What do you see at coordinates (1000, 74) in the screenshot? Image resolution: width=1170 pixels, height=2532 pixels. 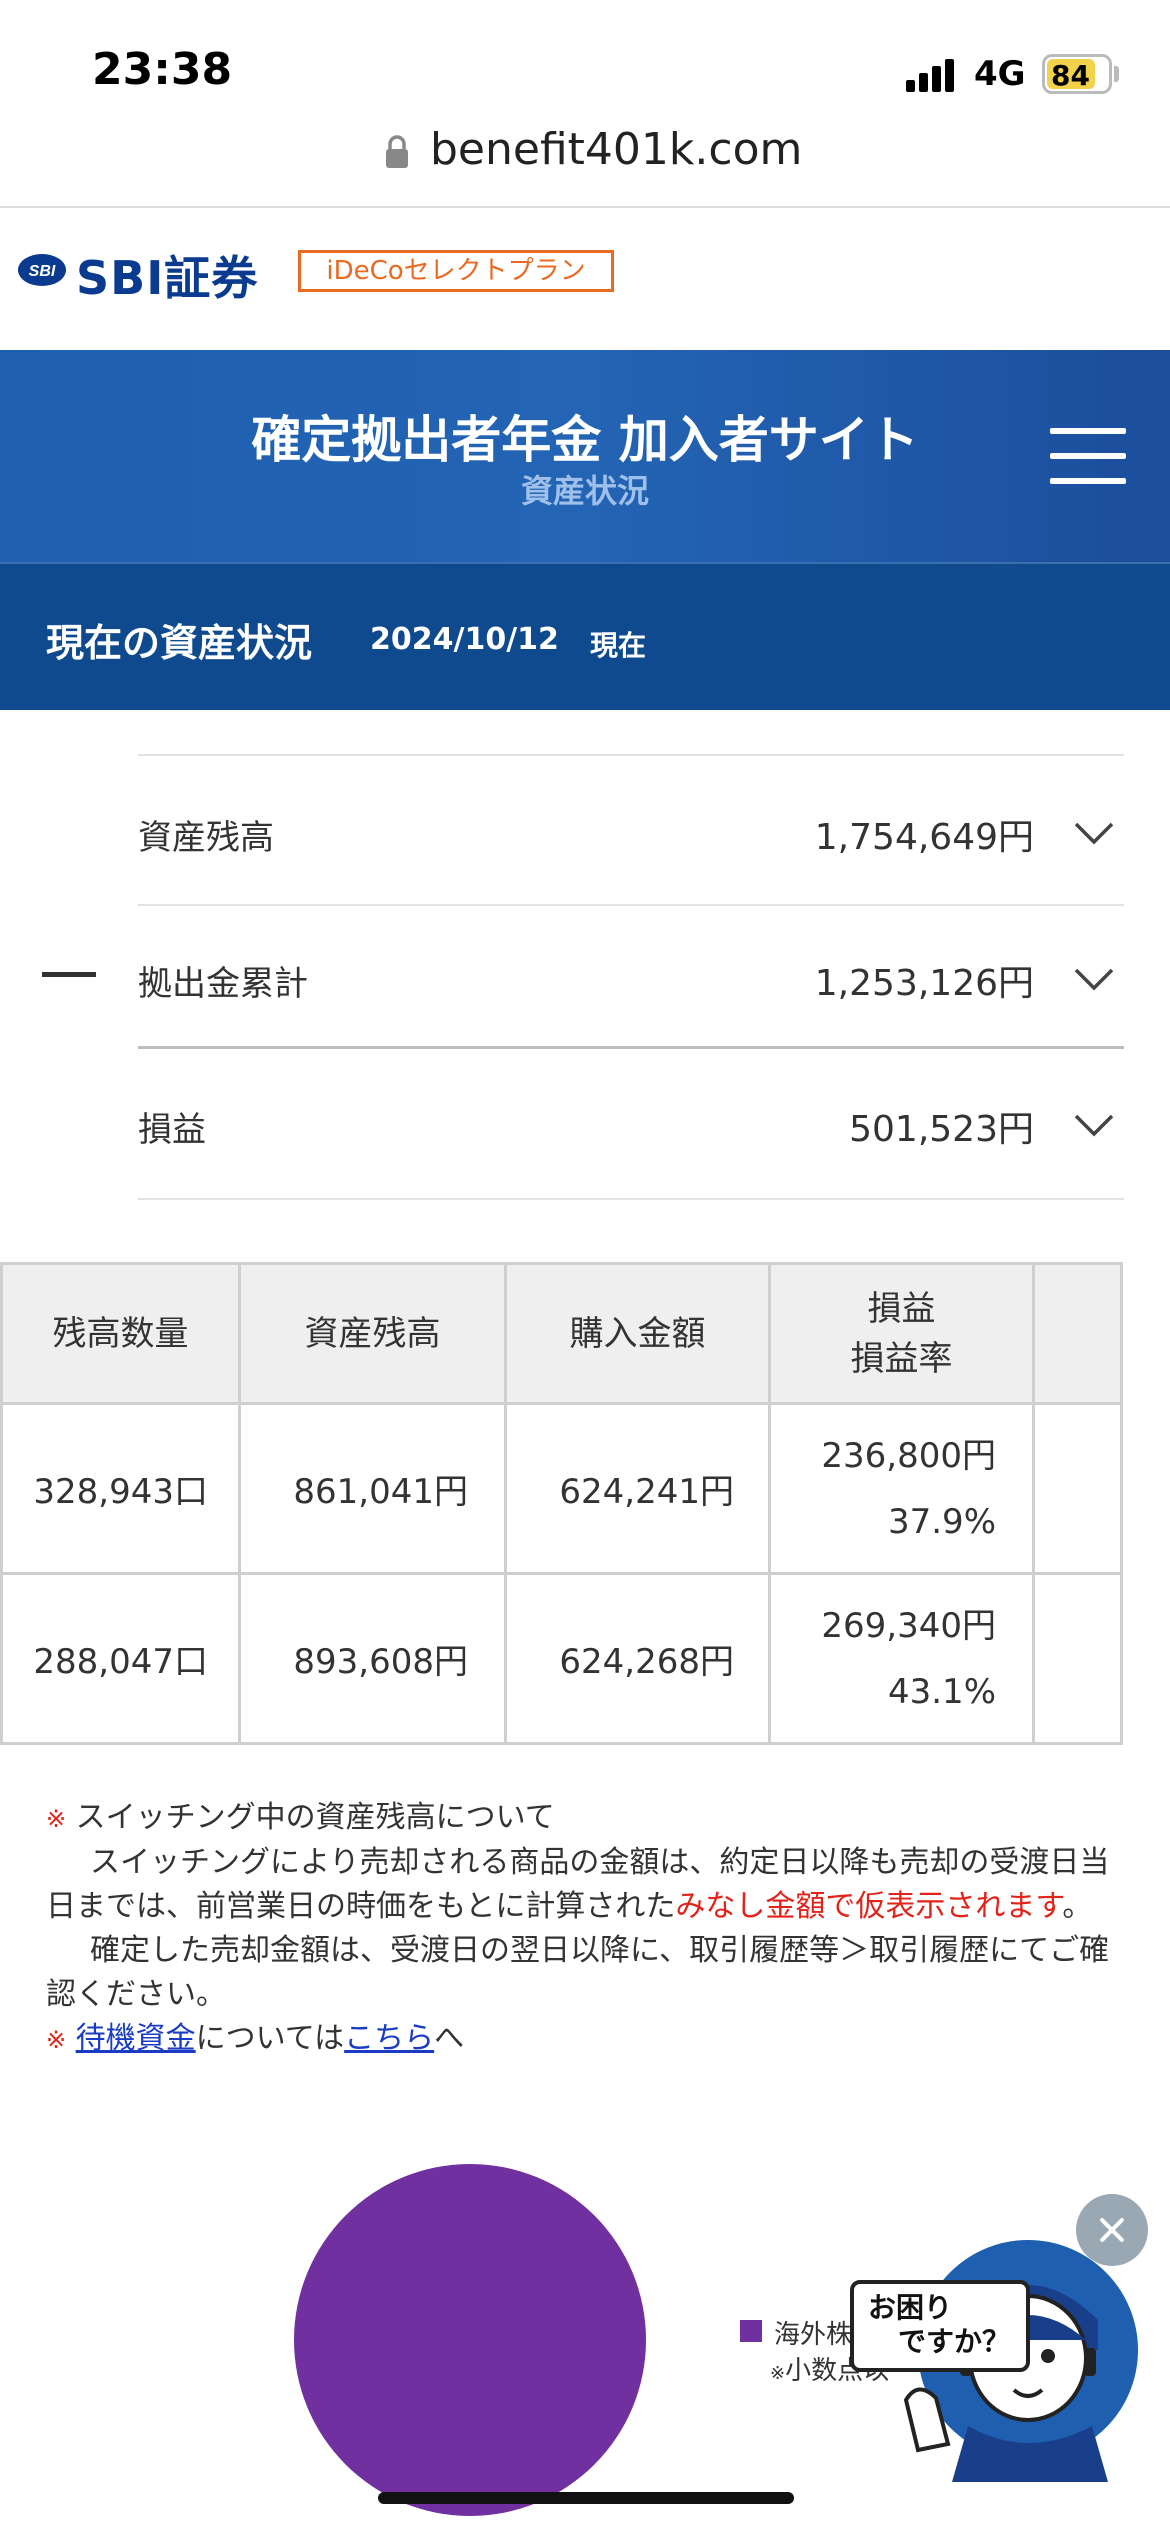 I see `network-type: 4G` at bounding box center [1000, 74].